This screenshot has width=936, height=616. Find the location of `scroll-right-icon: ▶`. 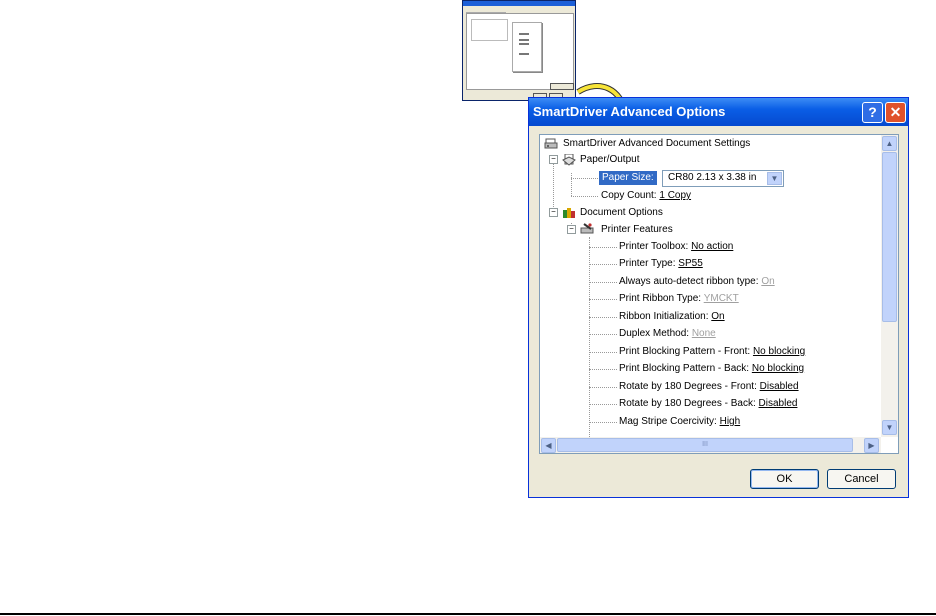

scroll-right-icon: ▶ is located at coordinates (871, 445).